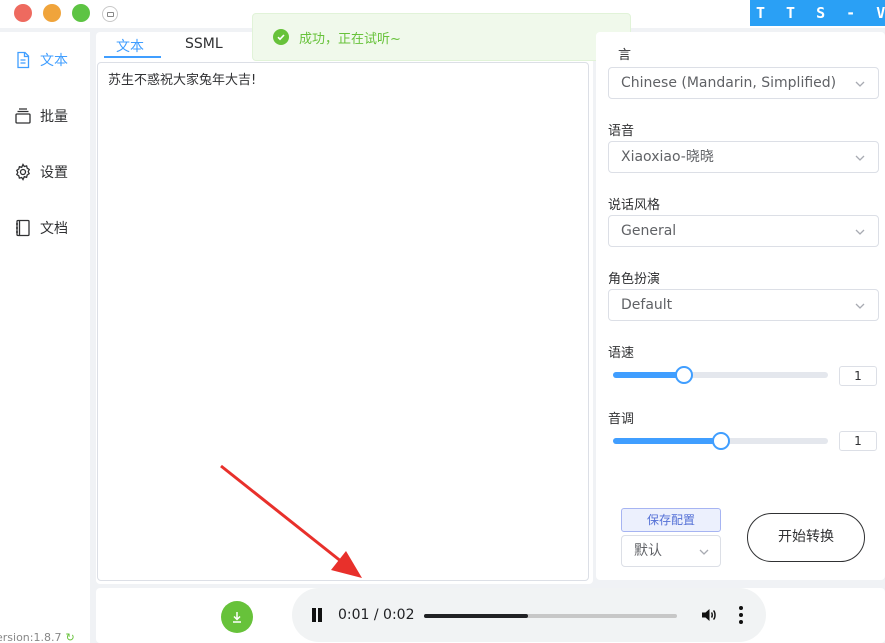 The height and width of the screenshot is (643, 885). Describe the element at coordinates (54, 61) in the screenshot. I see `sidebar-item-label: 文本` at that location.